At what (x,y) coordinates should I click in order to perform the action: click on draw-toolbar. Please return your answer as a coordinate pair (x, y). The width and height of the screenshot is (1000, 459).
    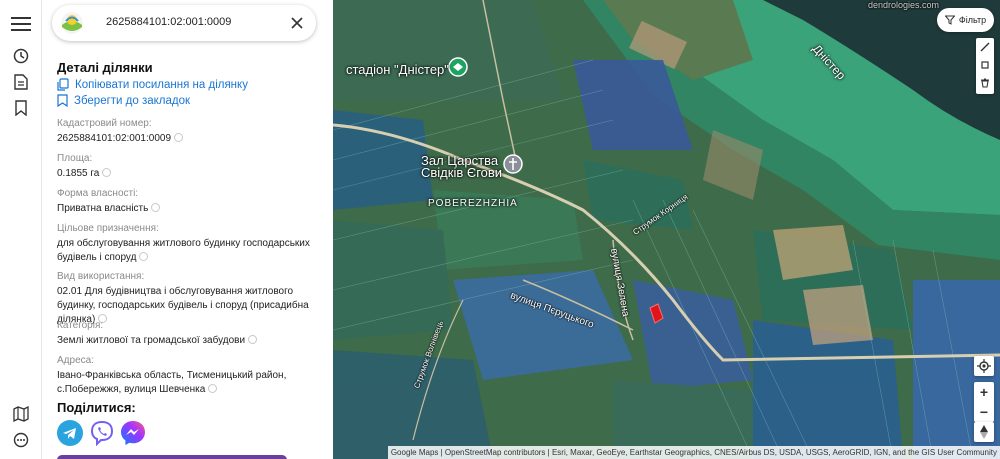
    Looking at the image, I should click on (985, 66).